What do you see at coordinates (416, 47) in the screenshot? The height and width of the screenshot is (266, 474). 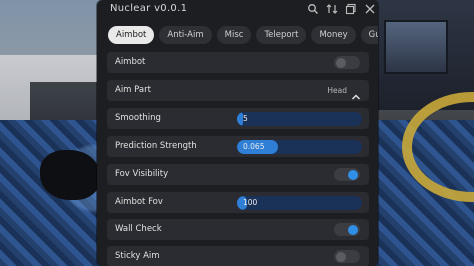 I see `building-window` at bounding box center [416, 47].